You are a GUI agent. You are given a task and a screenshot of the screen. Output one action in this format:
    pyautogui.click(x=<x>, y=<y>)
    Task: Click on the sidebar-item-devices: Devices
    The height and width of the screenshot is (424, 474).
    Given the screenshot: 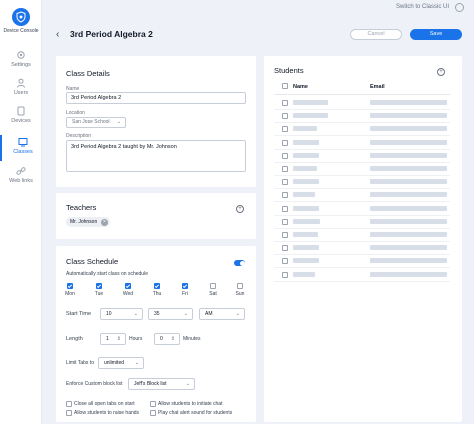 What is the action you would take?
    pyautogui.click(x=21, y=117)
    